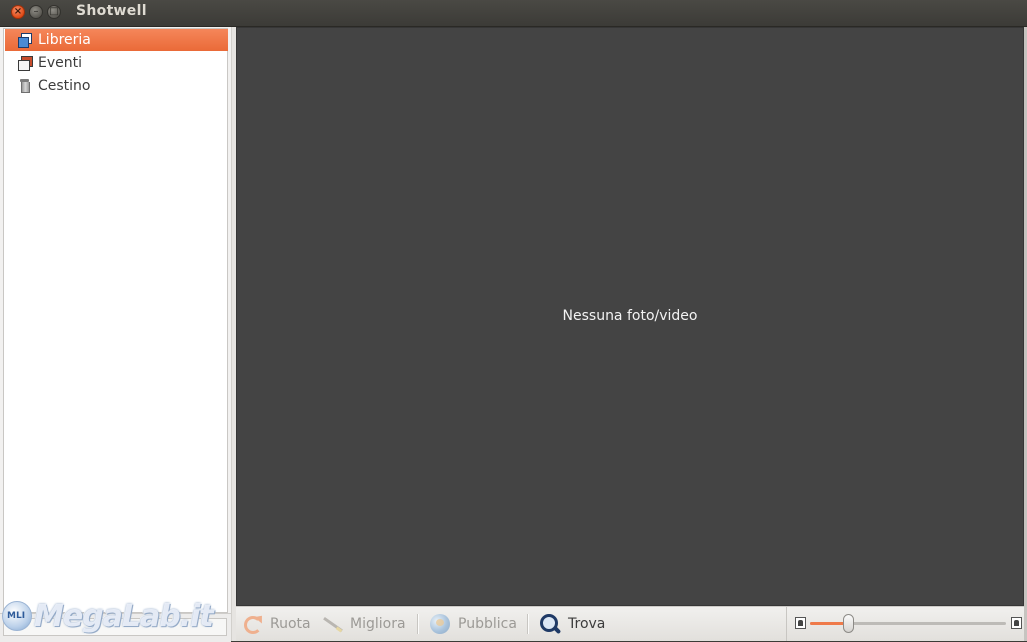 This screenshot has height=642, width=1027. What do you see at coordinates (1016, 623) in the screenshot?
I see `zoom-in-icon` at bounding box center [1016, 623].